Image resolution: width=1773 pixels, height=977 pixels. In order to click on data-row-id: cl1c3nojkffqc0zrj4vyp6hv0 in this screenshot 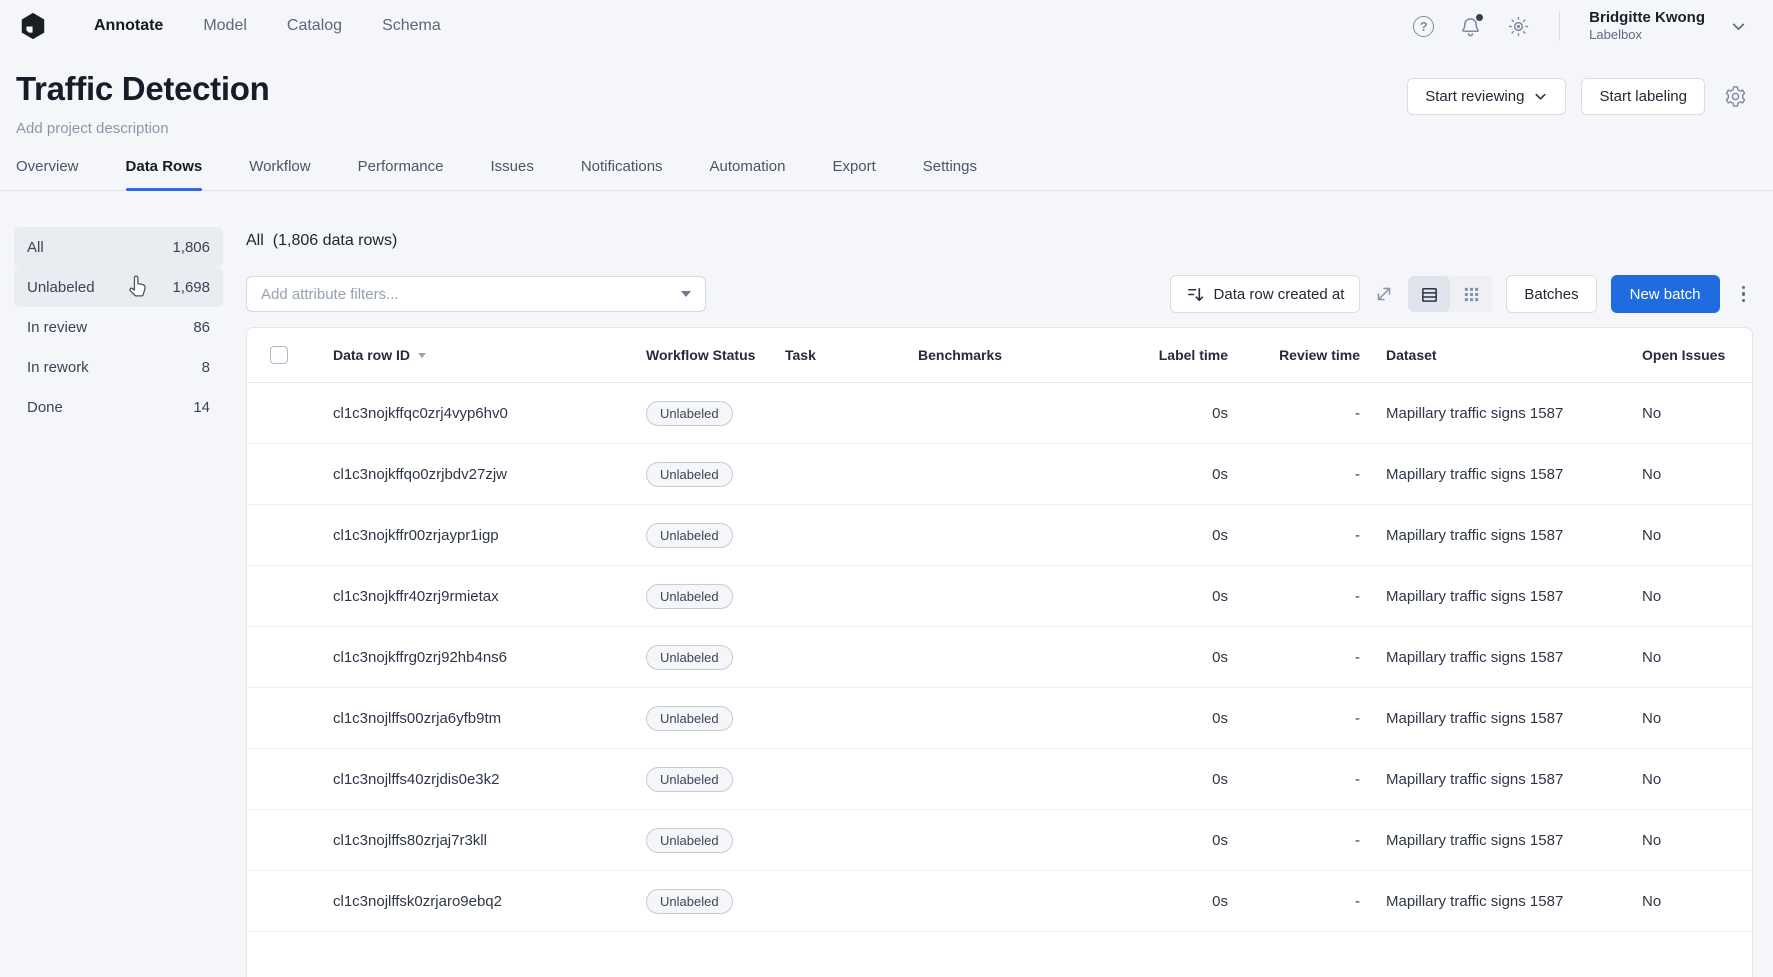, I will do `click(489, 413)`.